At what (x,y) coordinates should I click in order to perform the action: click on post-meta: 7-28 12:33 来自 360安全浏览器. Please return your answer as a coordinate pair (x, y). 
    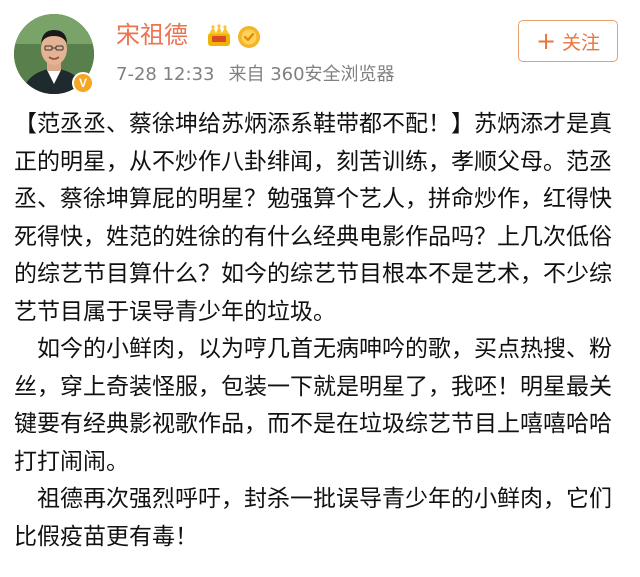
    Looking at the image, I should click on (255, 75).